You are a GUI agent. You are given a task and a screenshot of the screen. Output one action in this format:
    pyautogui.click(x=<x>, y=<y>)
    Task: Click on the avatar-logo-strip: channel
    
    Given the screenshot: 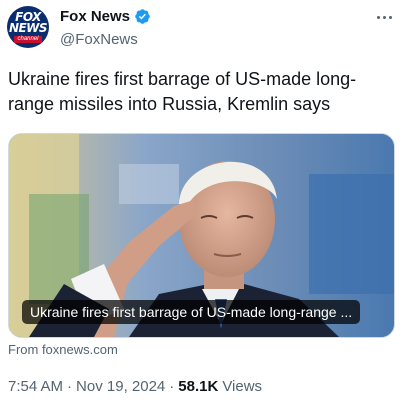 What is the action you would take?
    pyautogui.click(x=28, y=39)
    